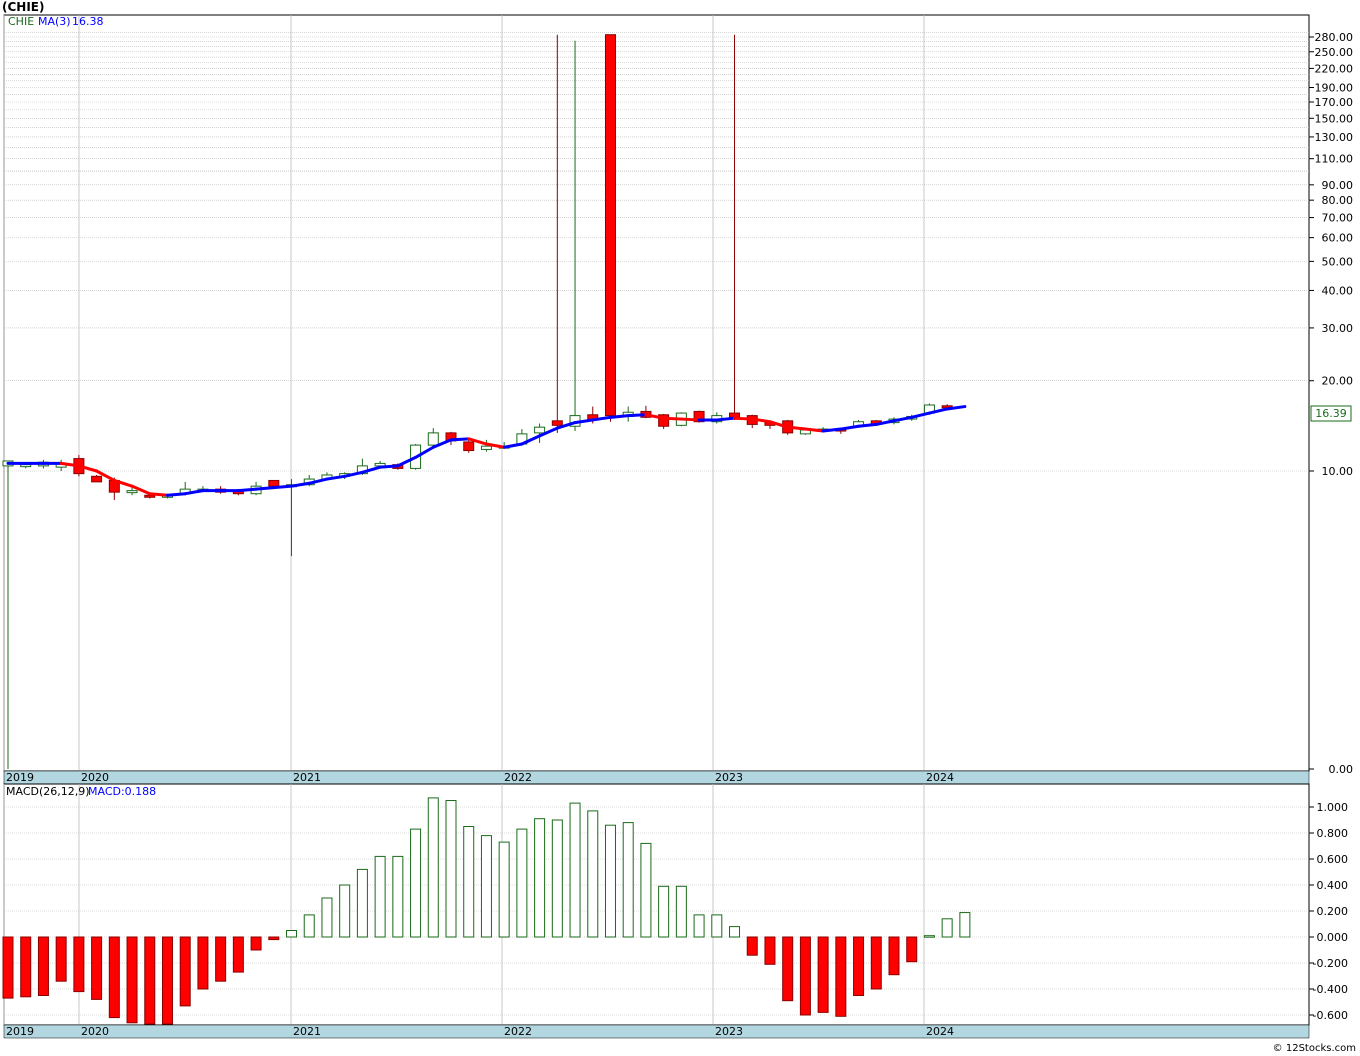 Image resolution: width=1360 pixels, height=1056 pixels. I want to click on macd-x-axis-band, so click(656, 1031).